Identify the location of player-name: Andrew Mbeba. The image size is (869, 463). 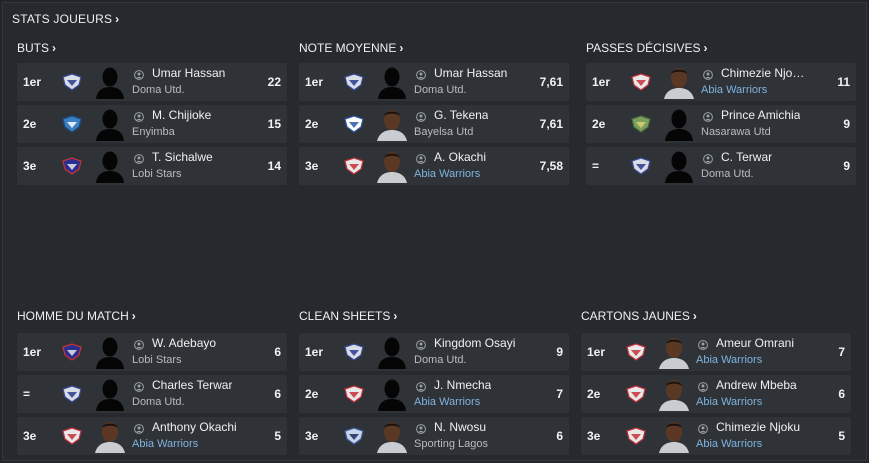
(756, 385).